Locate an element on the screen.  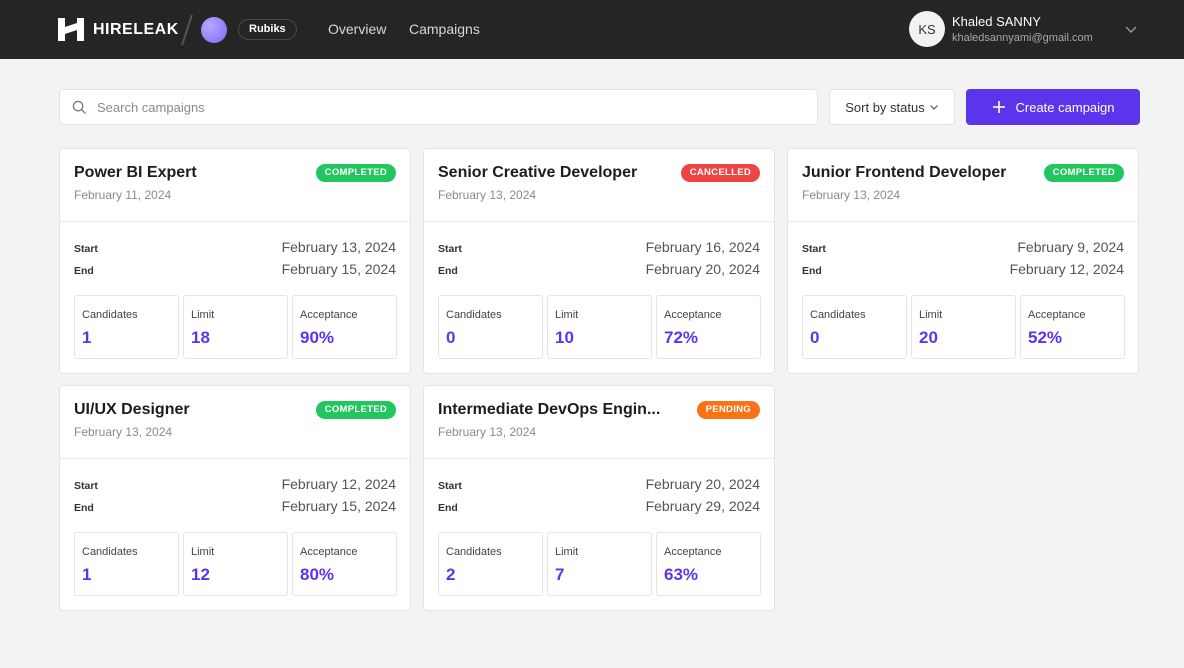
campaign-title: UI/UX Designer is located at coordinates (132, 409).